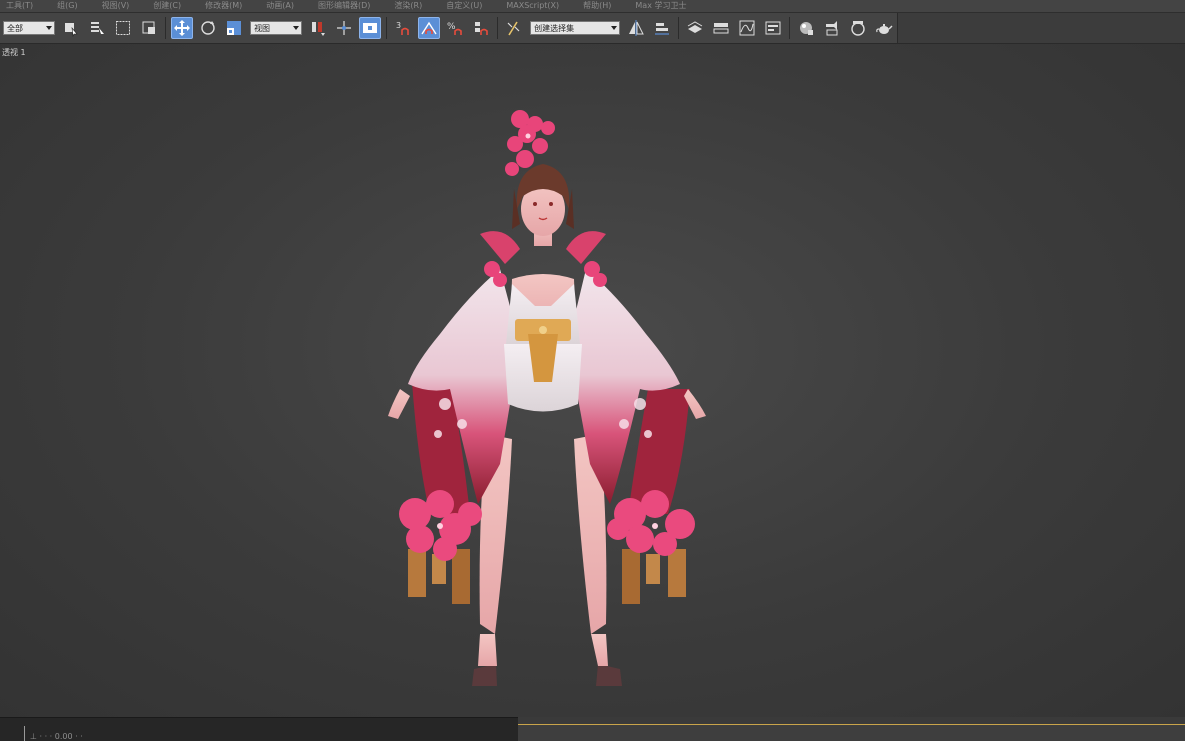 The width and height of the screenshot is (1185, 741). I want to click on snaps-toggle-button: 3, so click(403, 28).